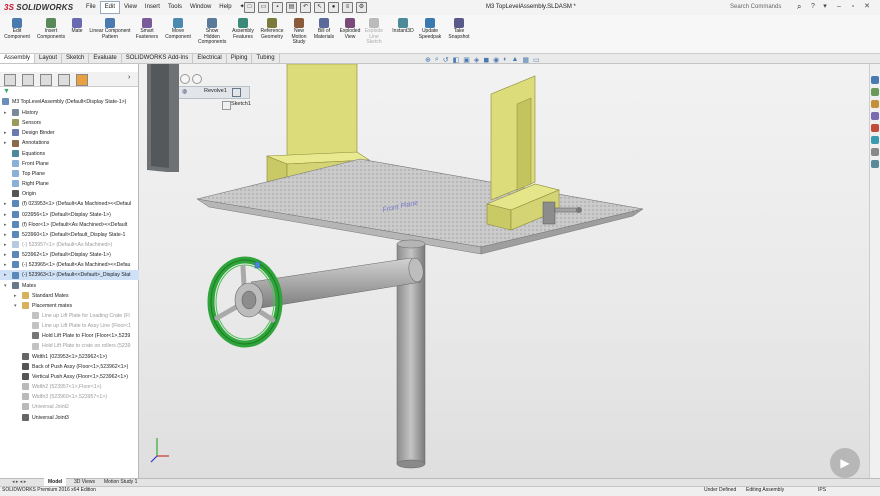 Image resolution: width=880 pixels, height=496 pixels. Describe the element at coordinates (212, 35) in the screenshot. I see `cmd-show-hidden-button: Show Hidden Components` at that location.